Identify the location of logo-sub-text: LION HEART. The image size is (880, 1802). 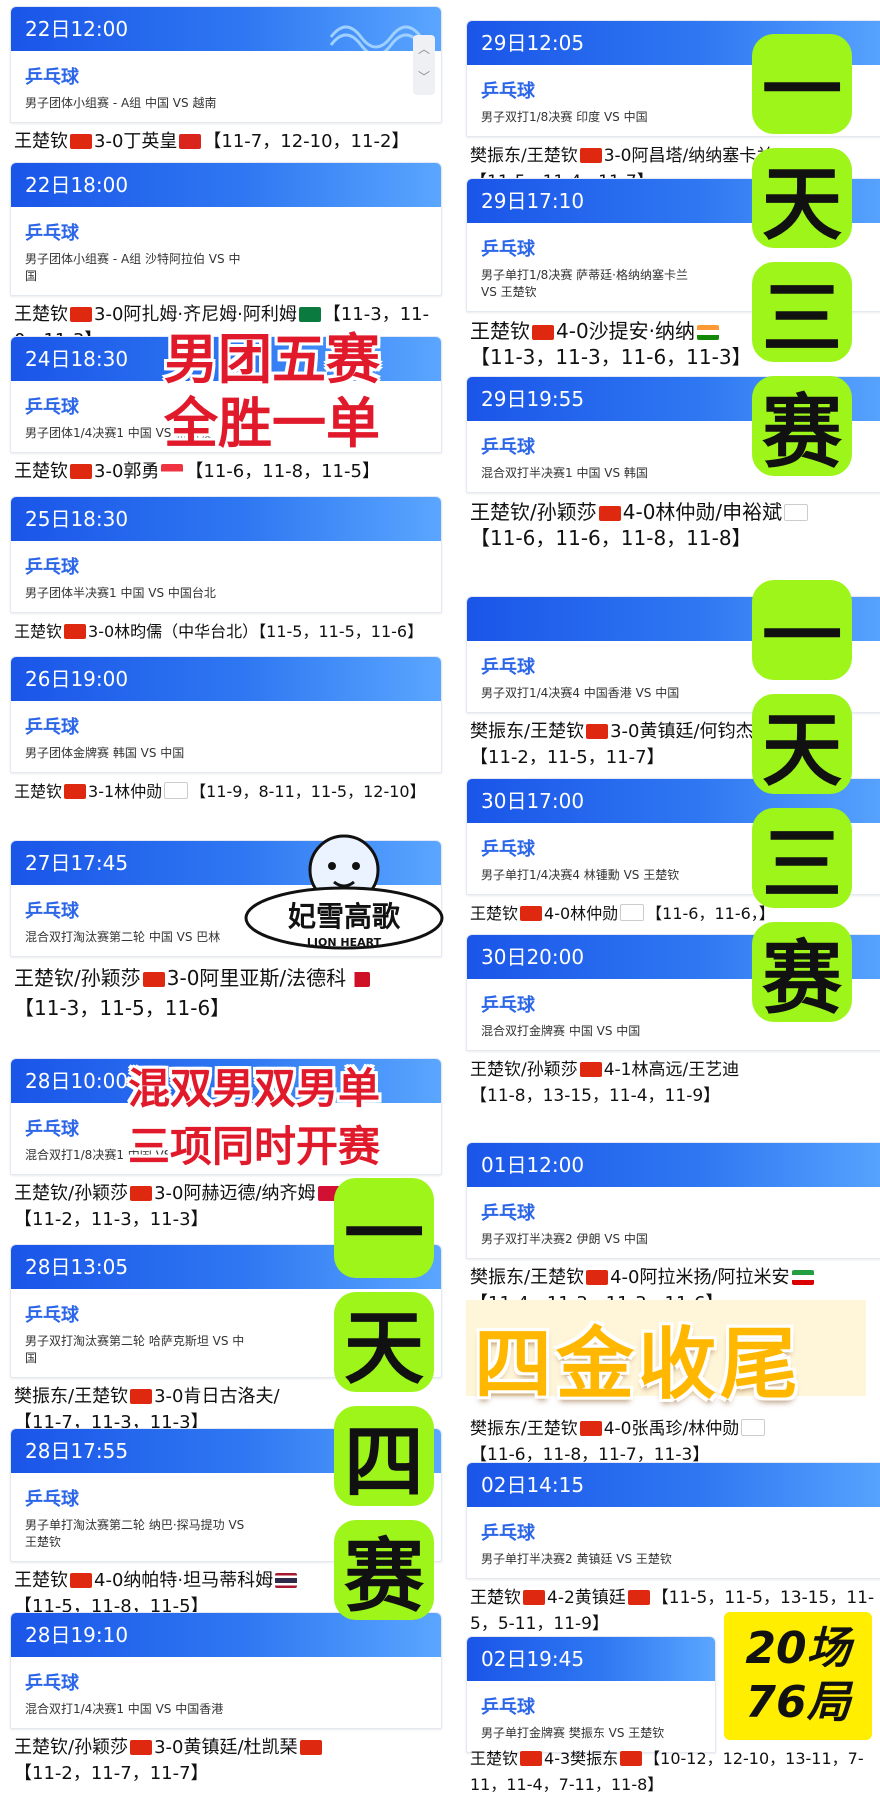
(344, 942).